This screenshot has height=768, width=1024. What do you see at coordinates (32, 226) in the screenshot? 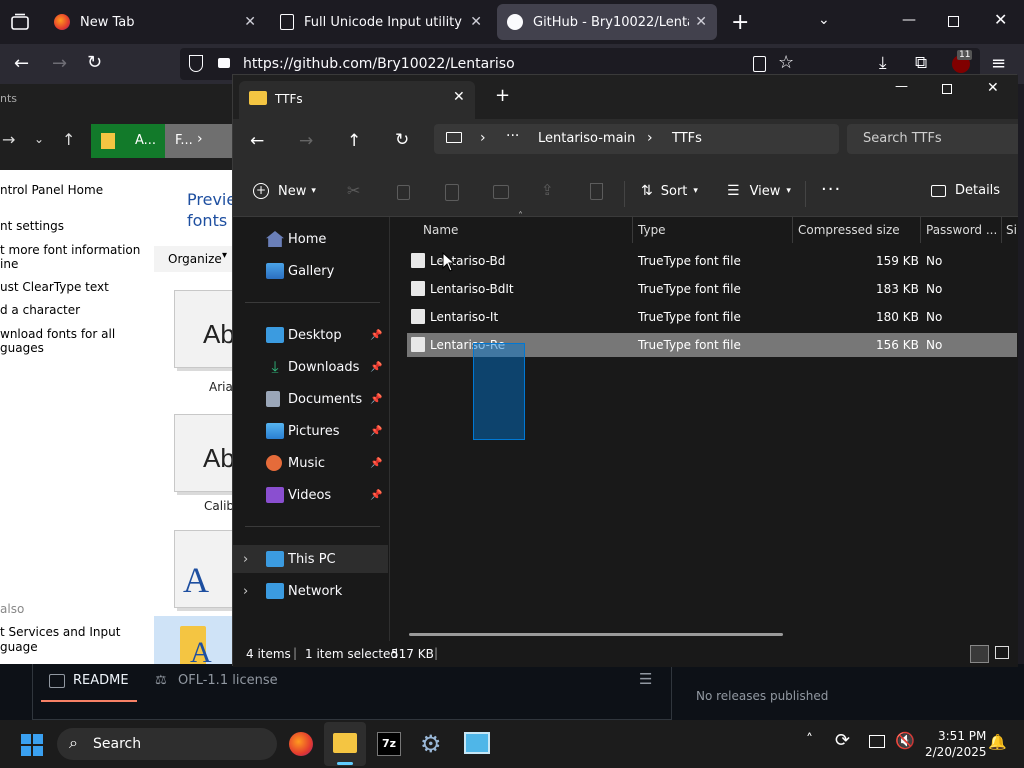
I see `cp-link: nt settings` at bounding box center [32, 226].